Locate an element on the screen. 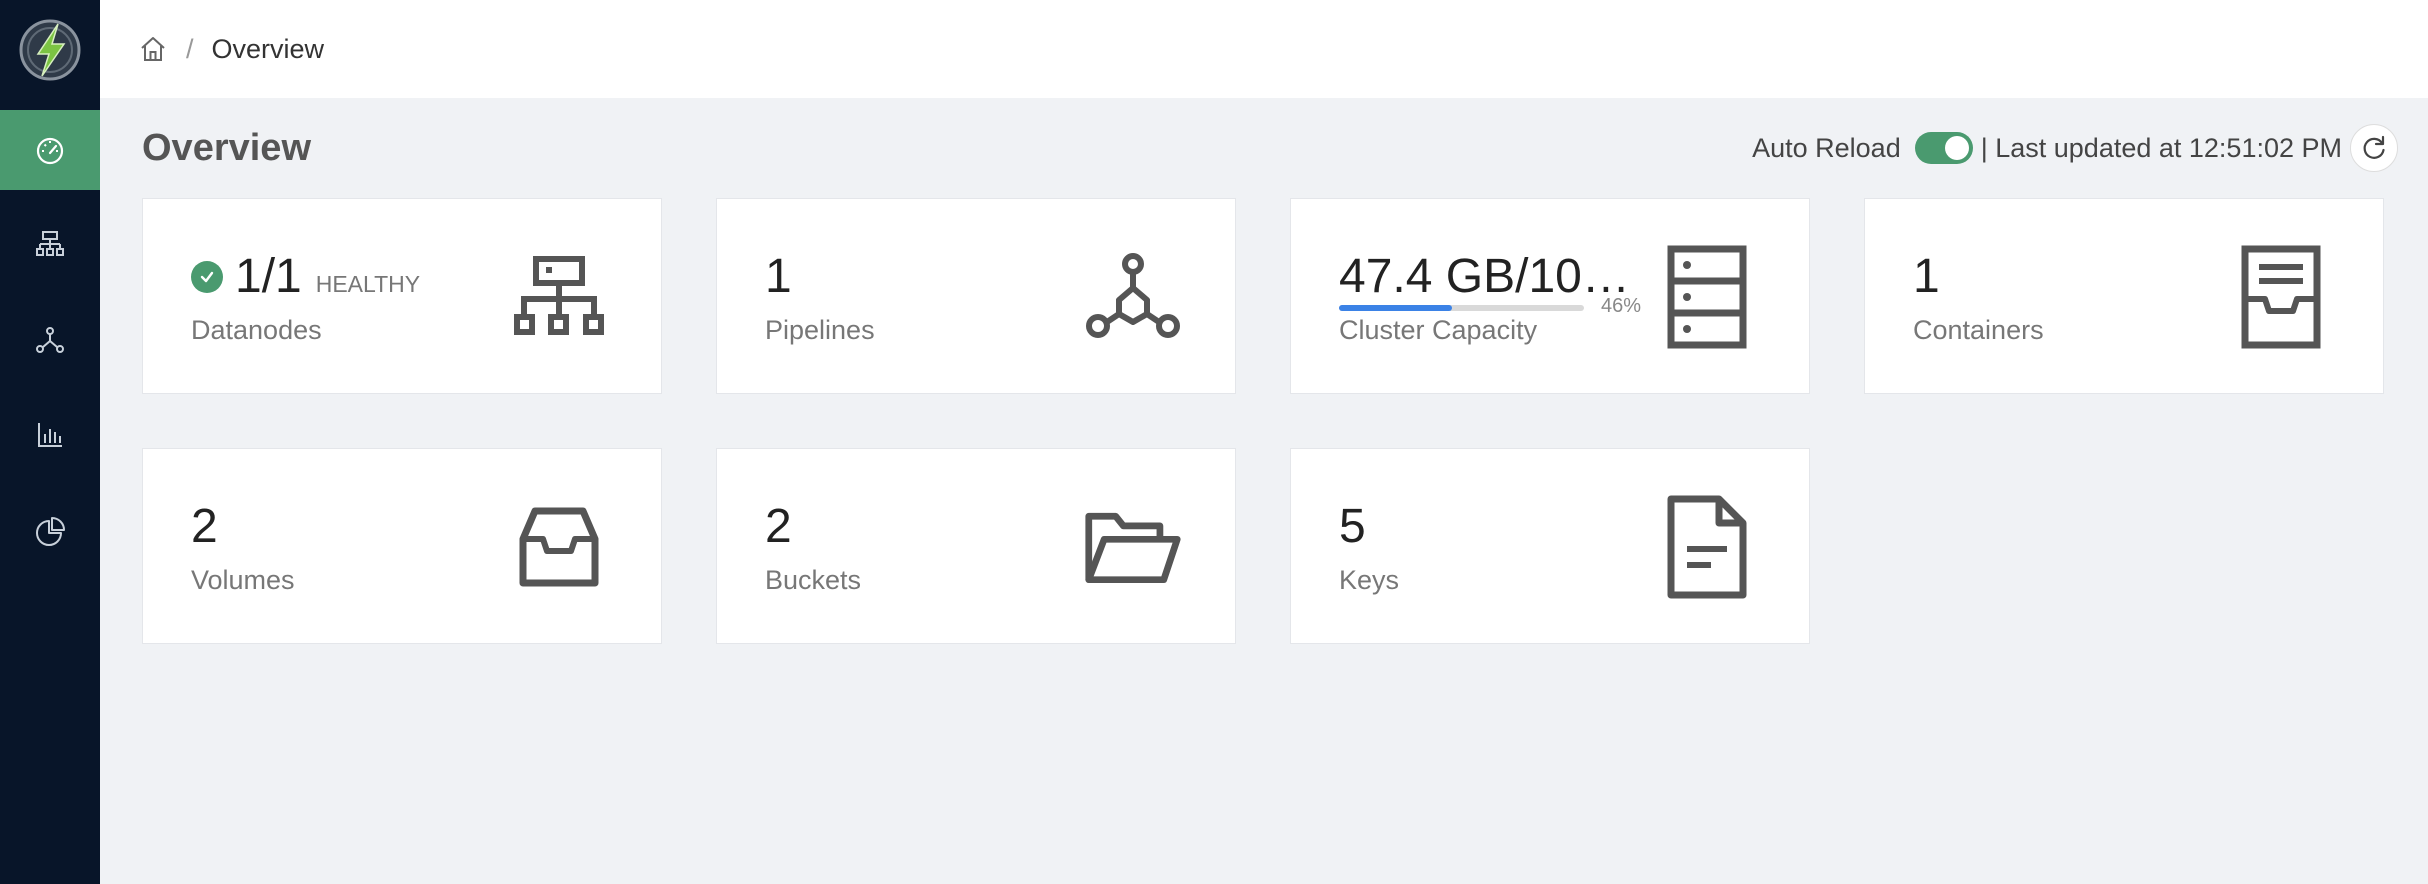 This screenshot has width=2428, height=884. page-title: Overview is located at coordinates (226, 148).